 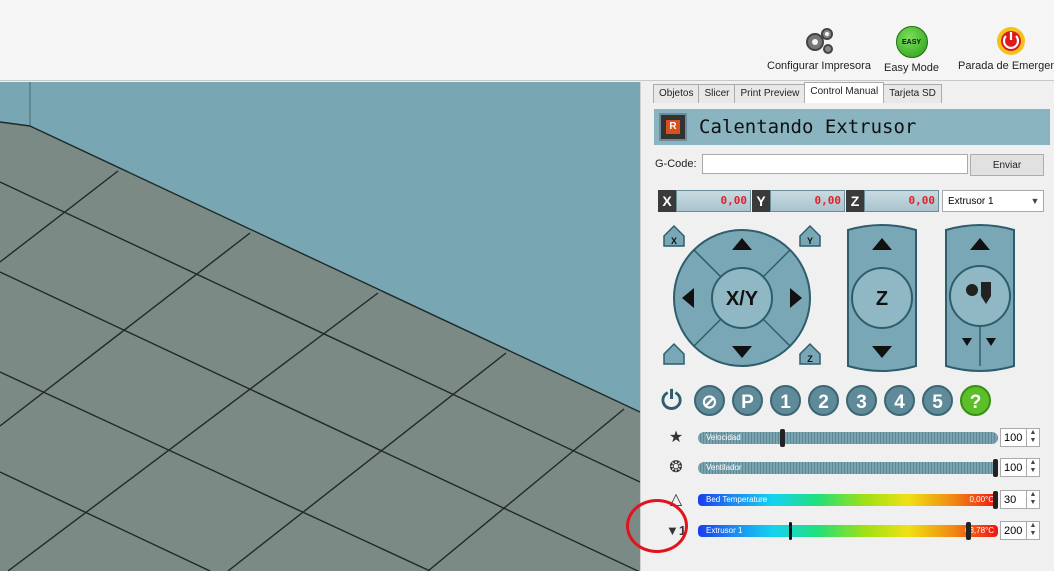 I want to click on fan-spinner: ▲ ▼, so click(x=1032, y=467).